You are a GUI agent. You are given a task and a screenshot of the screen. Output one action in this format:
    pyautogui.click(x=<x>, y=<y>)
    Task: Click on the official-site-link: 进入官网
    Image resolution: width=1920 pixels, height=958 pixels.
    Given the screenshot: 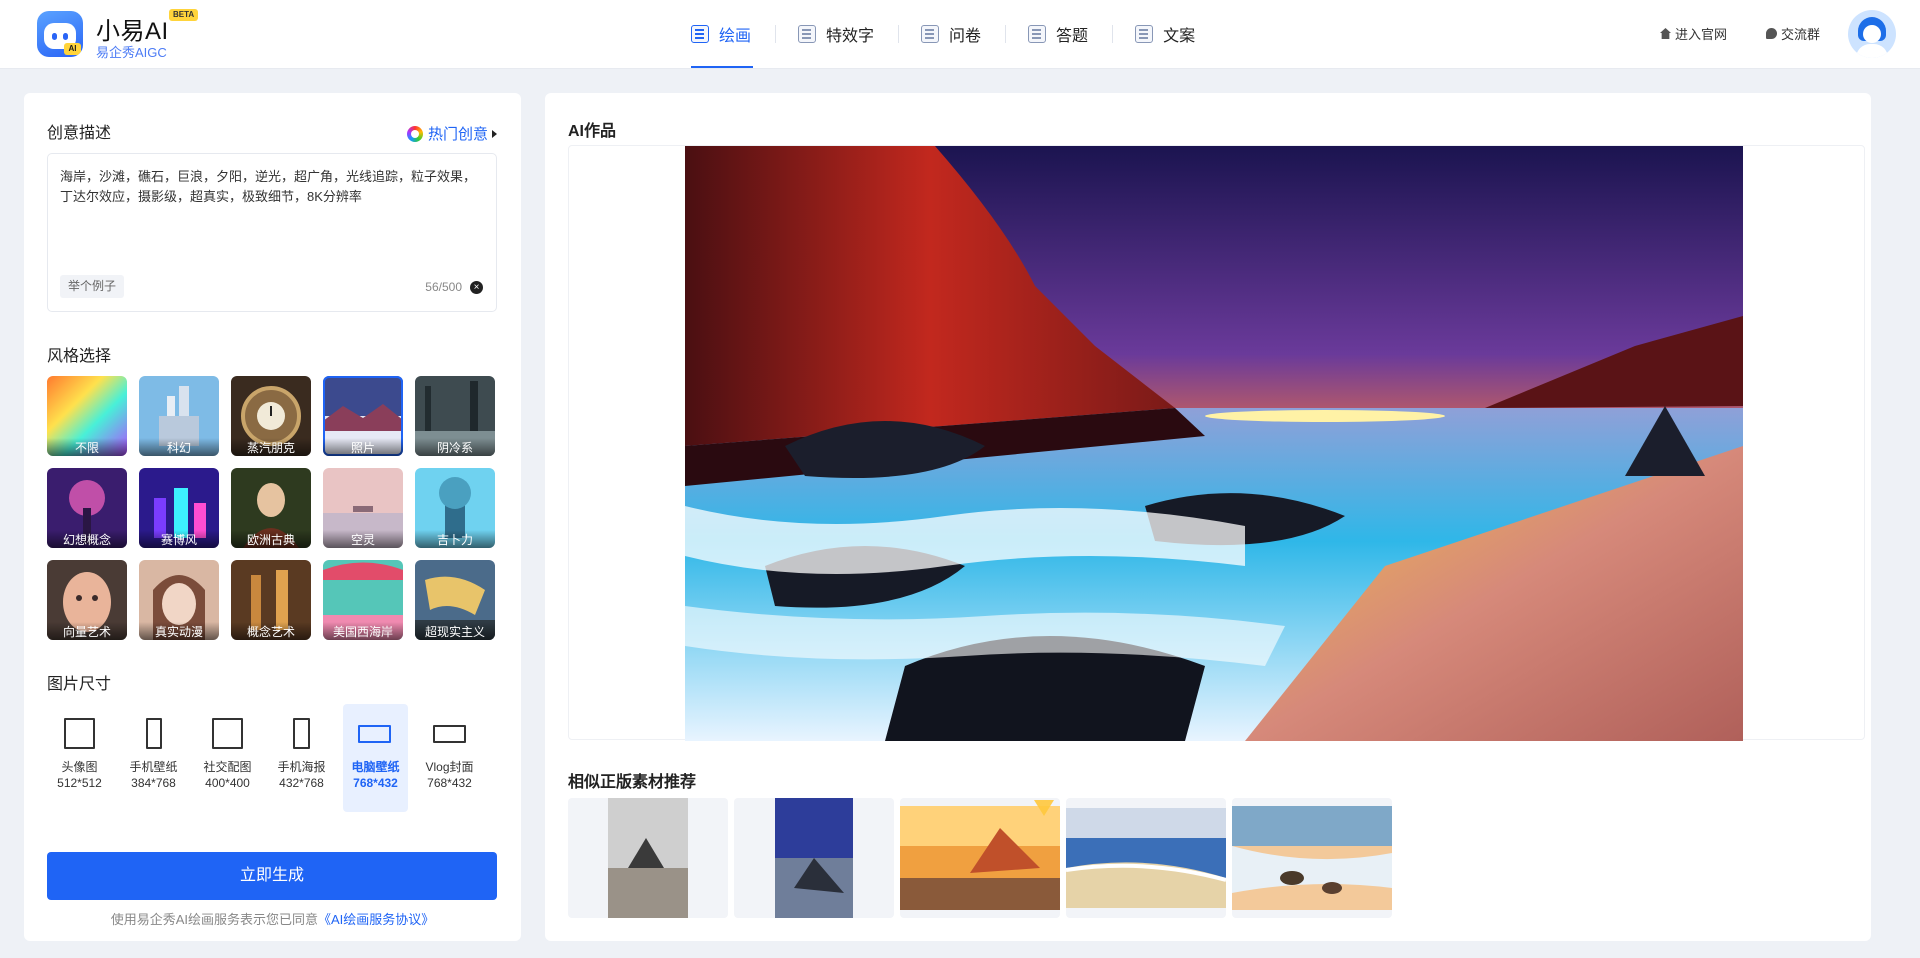 What is the action you would take?
    pyautogui.click(x=1693, y=33)
    